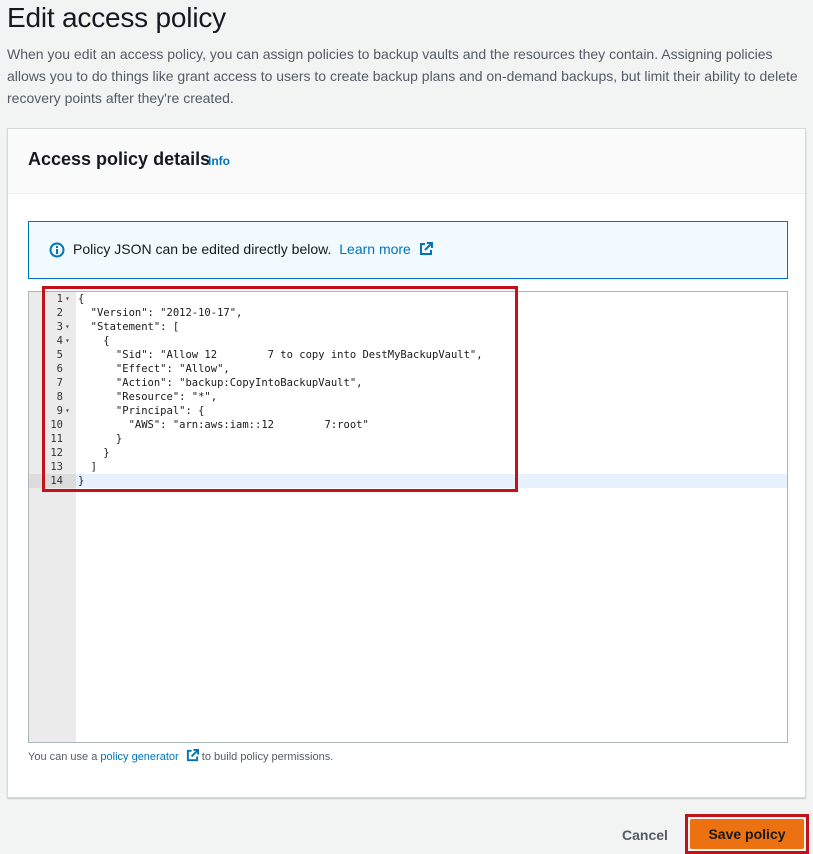 The width and height of the screenshot is (813, 854). What do you see at coordinates (408, 467) in the screenshot?
I see `code-line: 13 ]` at bounding box center [408, 467].